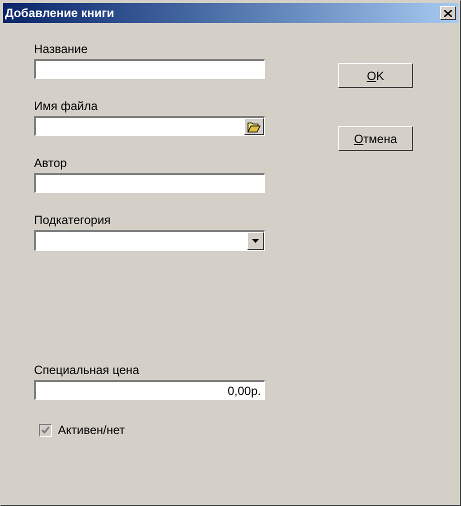 This screenshot has height=506, width=461. Describe the element at coordinates (149, 390) in the screenshot. I see `text-field: 0,00р.` at that location.